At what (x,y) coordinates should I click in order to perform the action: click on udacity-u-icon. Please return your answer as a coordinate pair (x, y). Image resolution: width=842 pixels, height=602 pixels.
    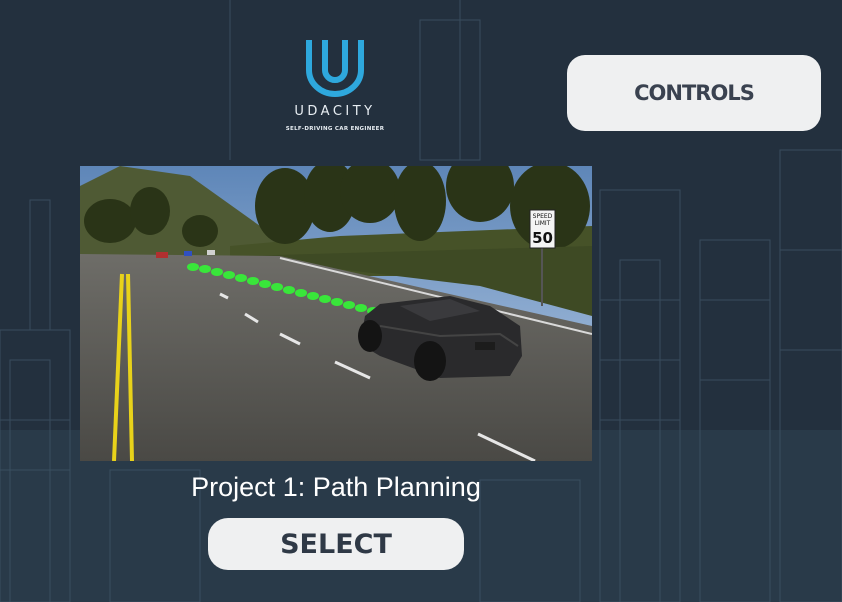
    Looking at the image, I should click on (335, 68).